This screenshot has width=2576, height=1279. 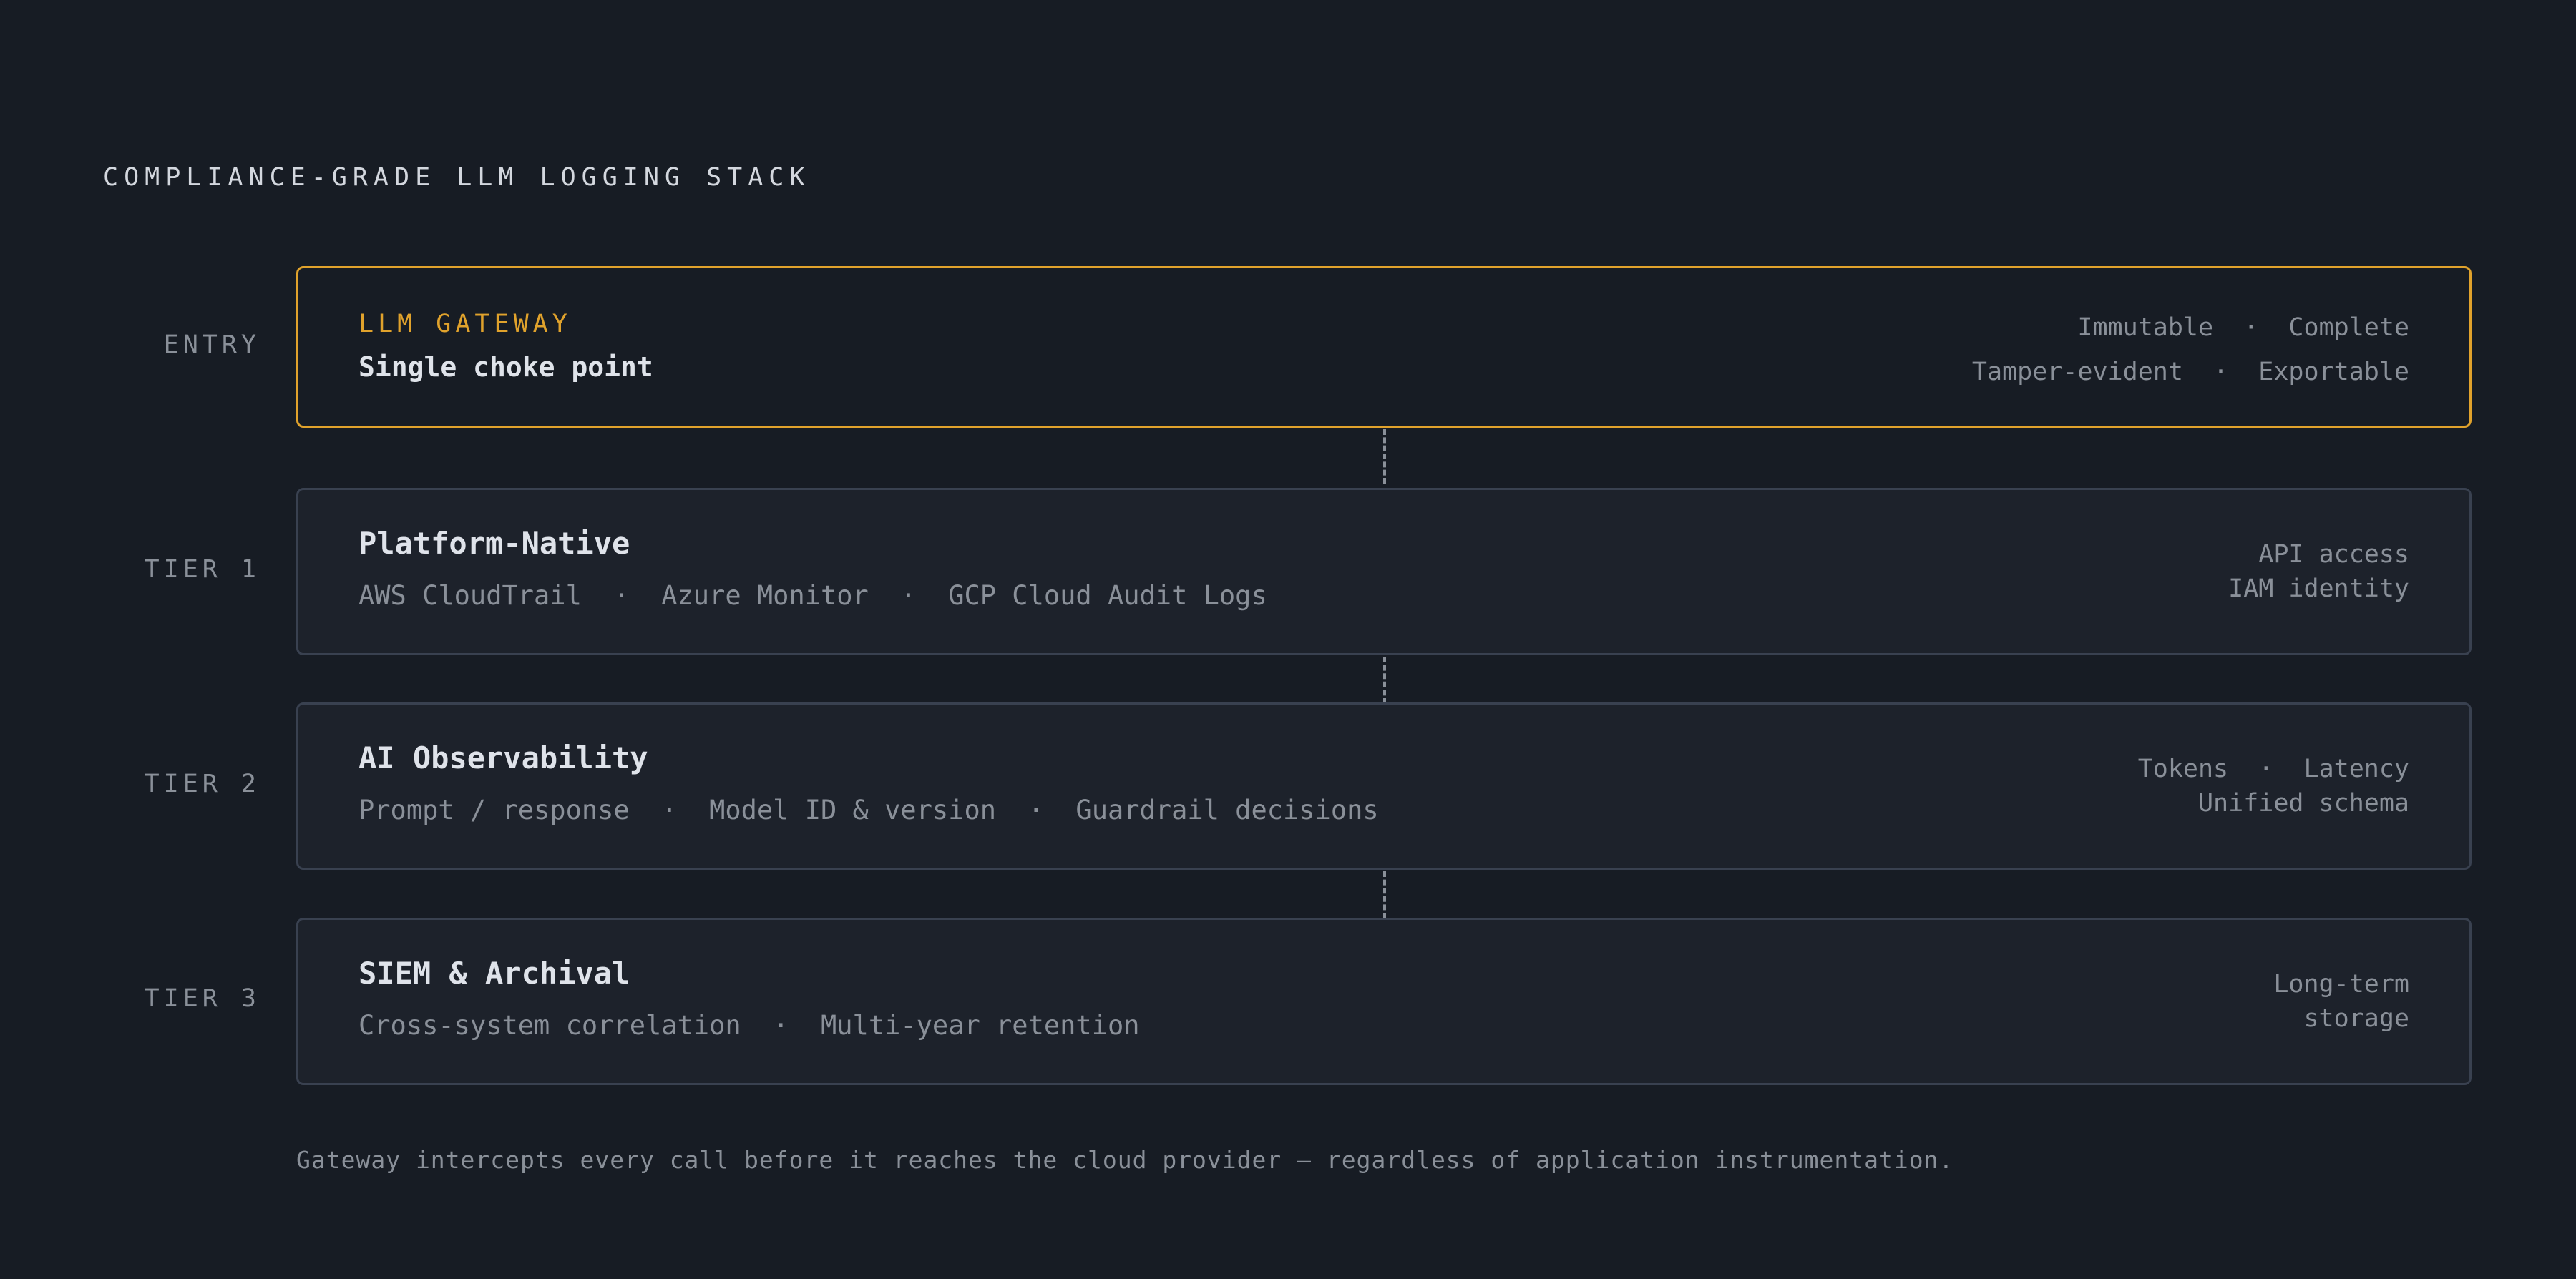 I want to click on tier3-property-line: Long-term, so click(x=2341, y=984).